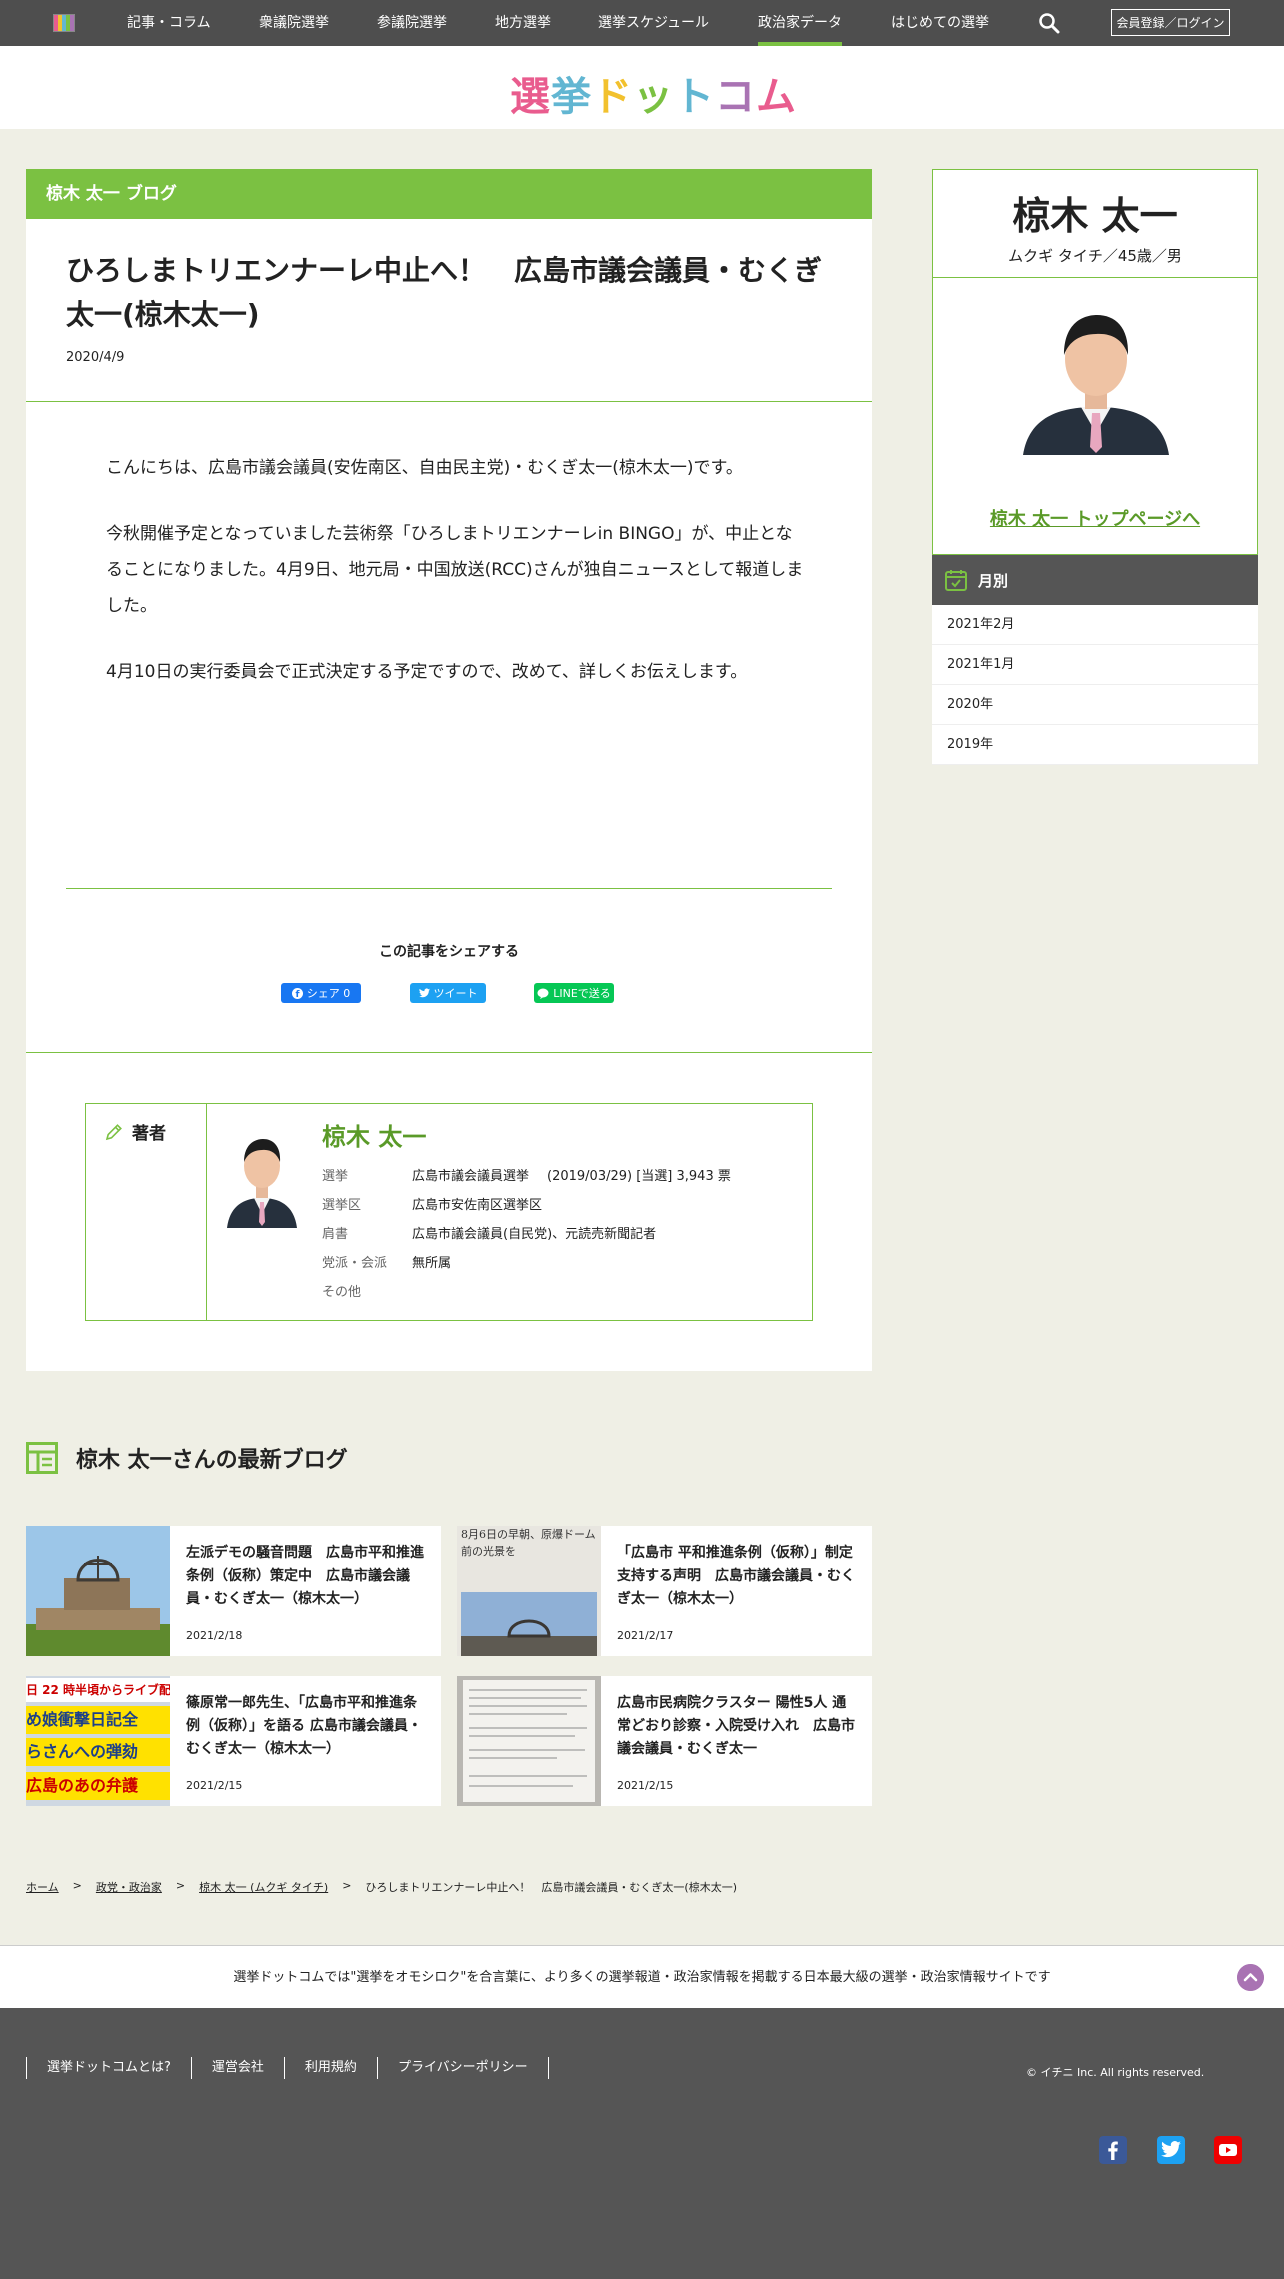 The height and width of the screenshot is (2279, 1284). What do you see at coordinates (432, 1263) in the screenshot?
I see `party-value: 無所属` at bounding box center [432, 1263].